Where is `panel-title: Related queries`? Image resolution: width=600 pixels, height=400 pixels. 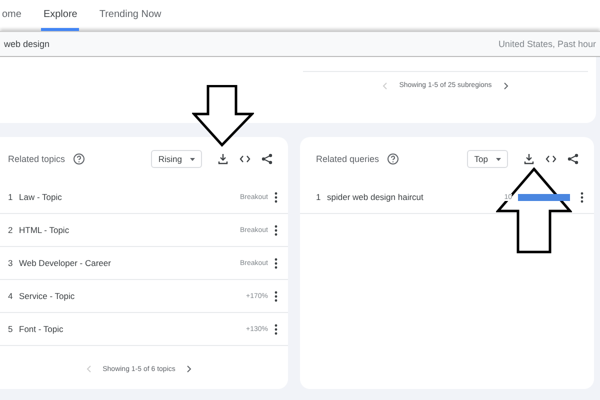 panel-title: Related queries is located at coordinates (348, 159).